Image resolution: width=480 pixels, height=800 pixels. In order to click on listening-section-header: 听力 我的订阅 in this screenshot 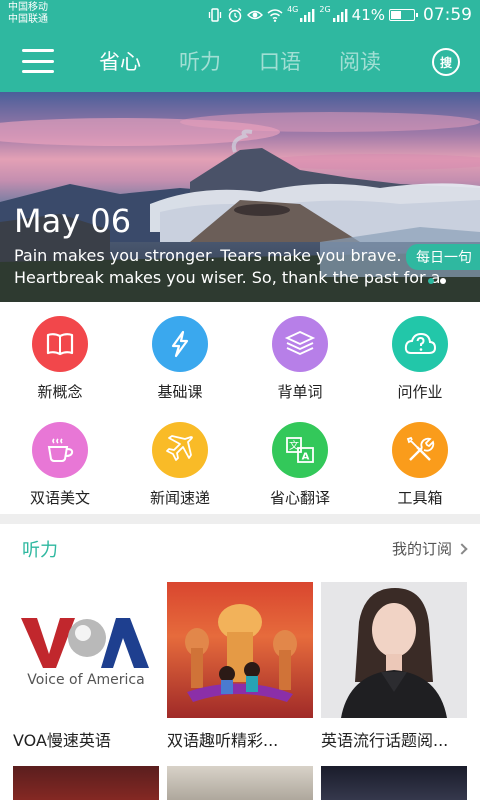, I will do `click(240, 548)`.